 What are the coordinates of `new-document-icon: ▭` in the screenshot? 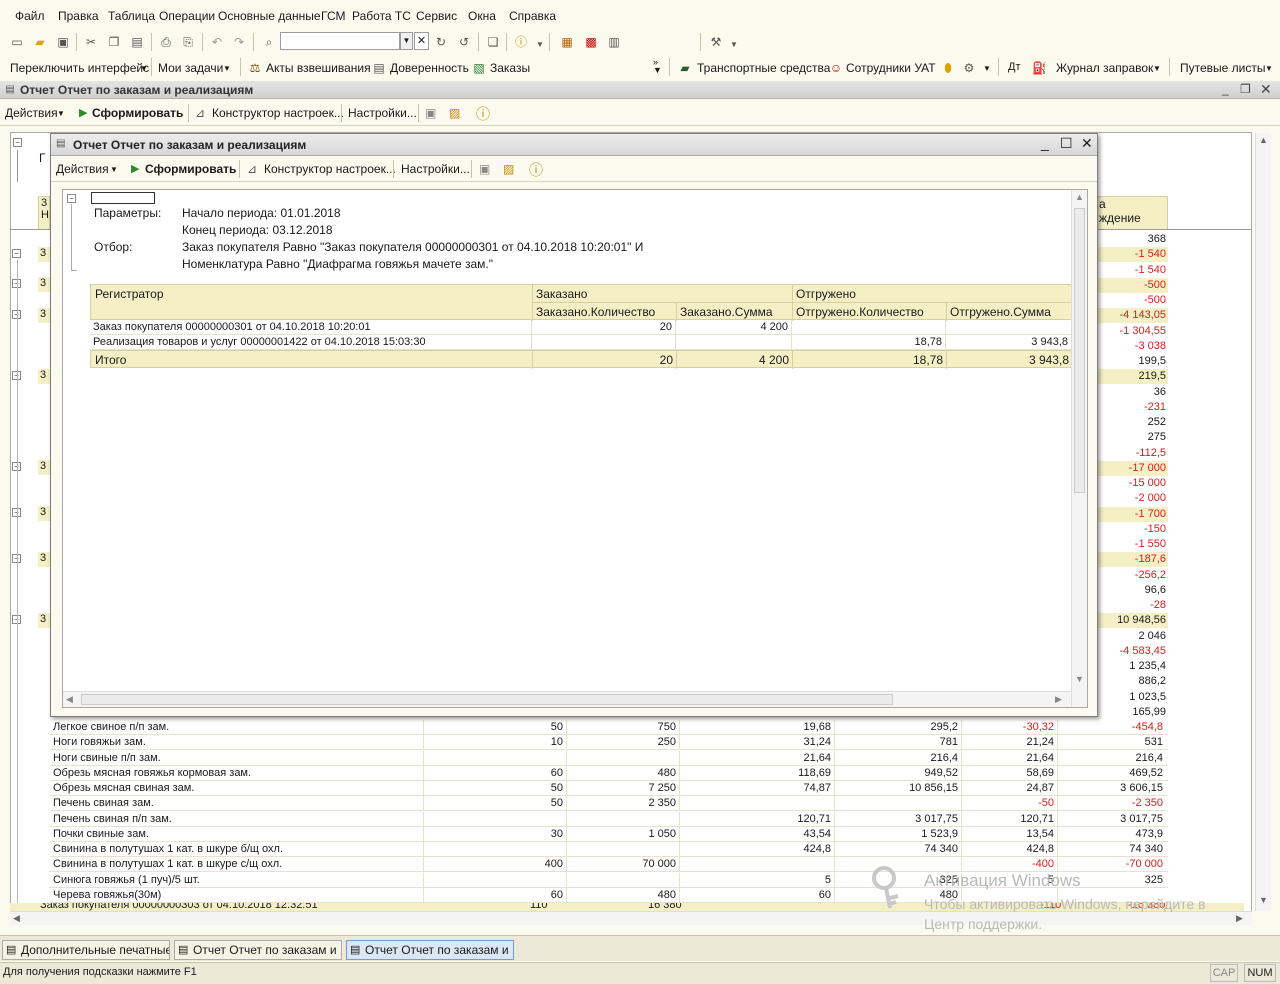 It's located at (17, 42).